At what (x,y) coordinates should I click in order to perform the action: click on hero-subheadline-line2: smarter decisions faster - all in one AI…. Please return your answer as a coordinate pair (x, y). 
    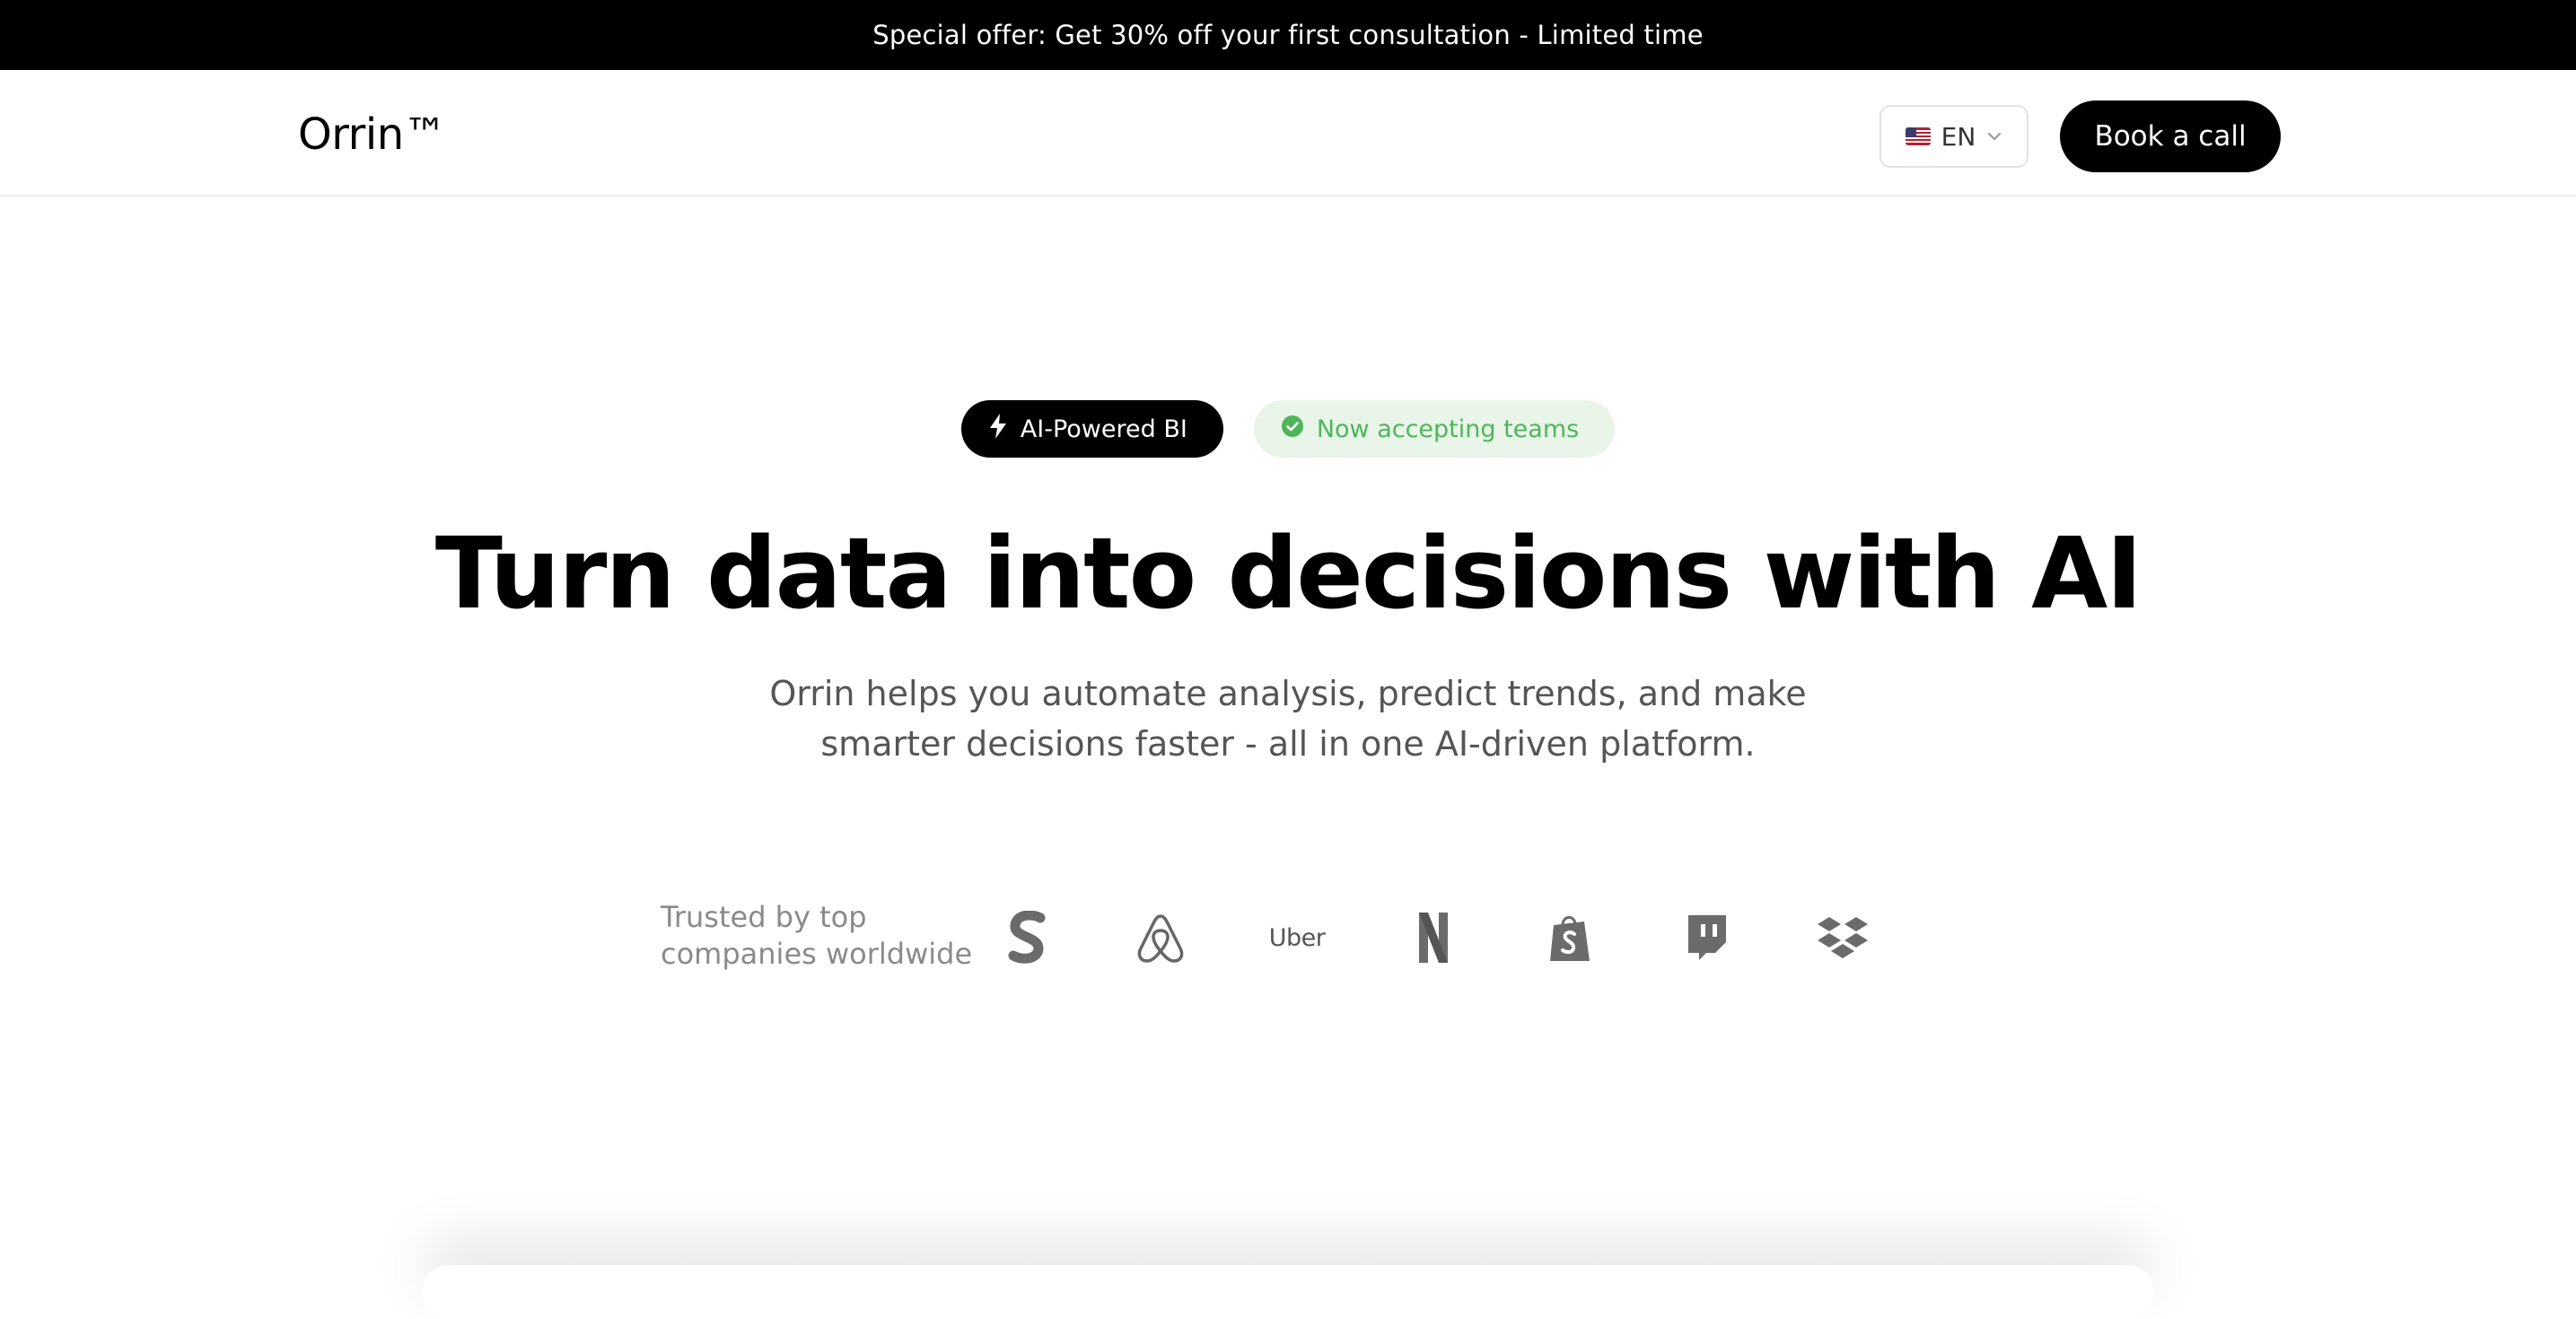
    Looking at the image, I should click on (1288, 744).